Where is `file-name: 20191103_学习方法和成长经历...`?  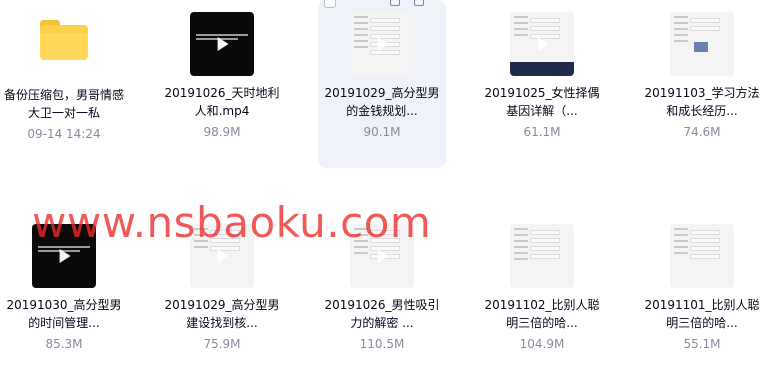 file-name: 20191103_学习方法和成长经历... is located at coordinates (702, 102).